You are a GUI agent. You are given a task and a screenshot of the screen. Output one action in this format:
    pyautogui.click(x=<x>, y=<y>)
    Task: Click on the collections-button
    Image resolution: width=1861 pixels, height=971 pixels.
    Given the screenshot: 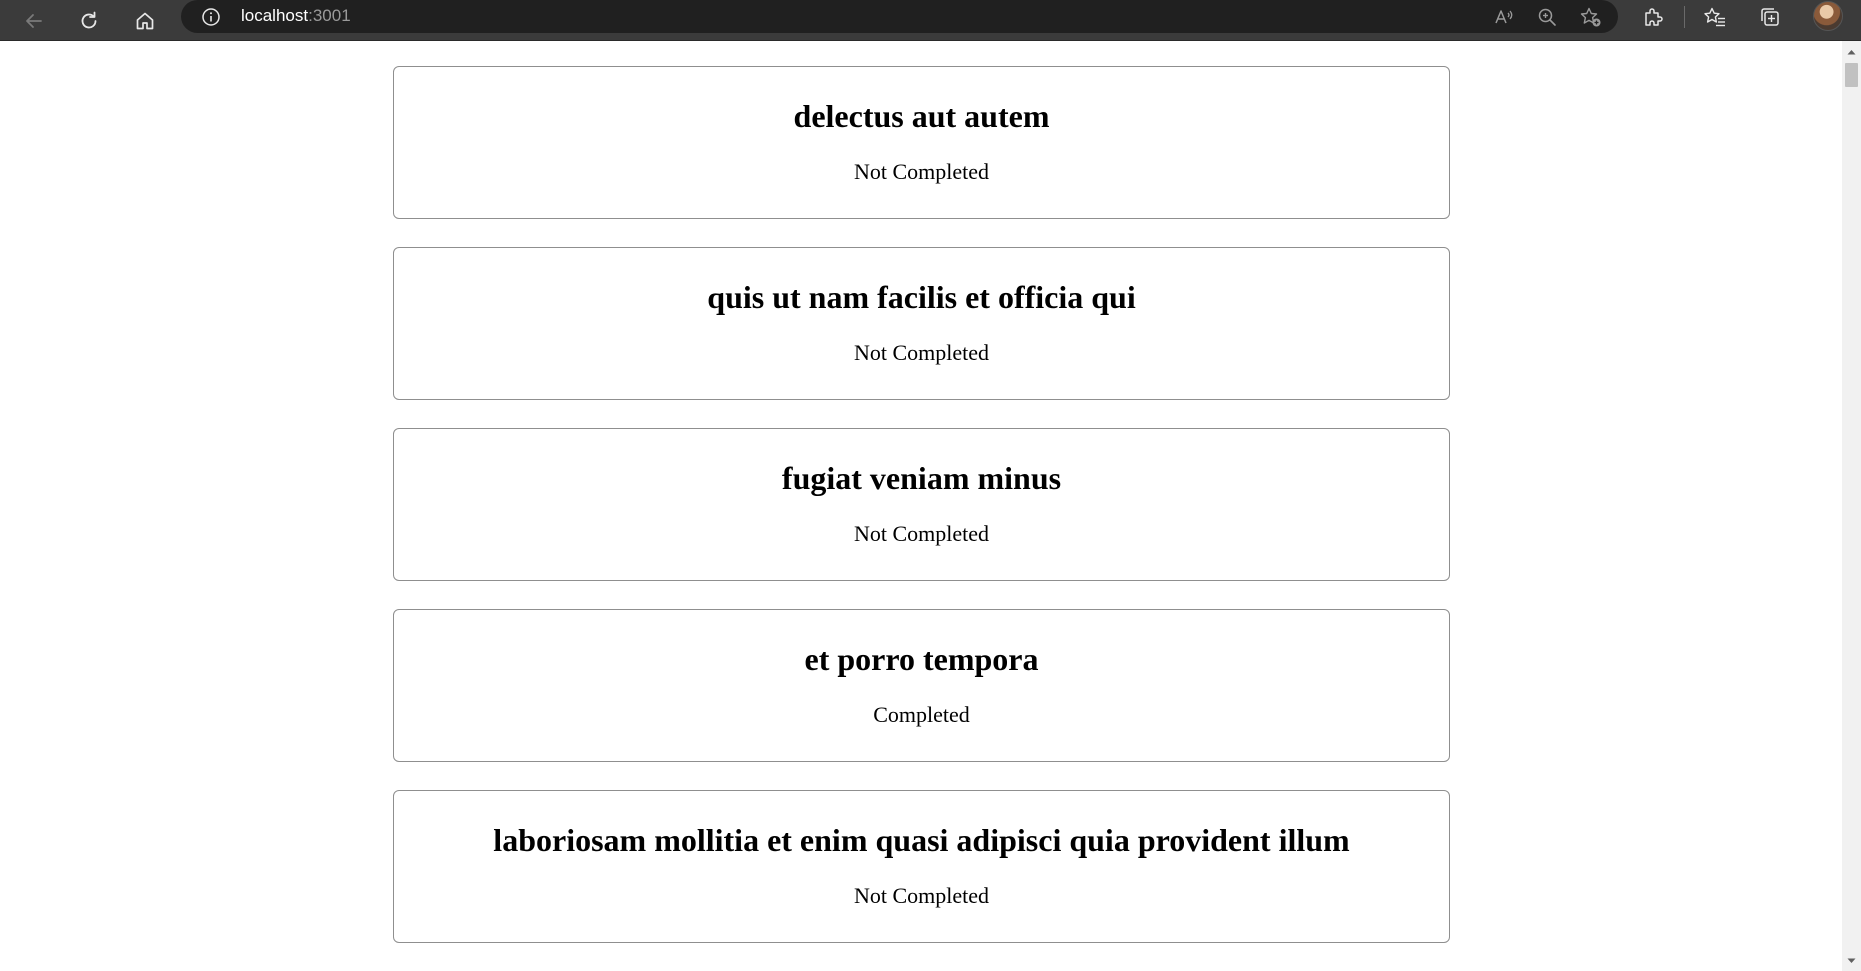 What is the action you would take?
    pyautogui.click(x=1770, y=16)
    